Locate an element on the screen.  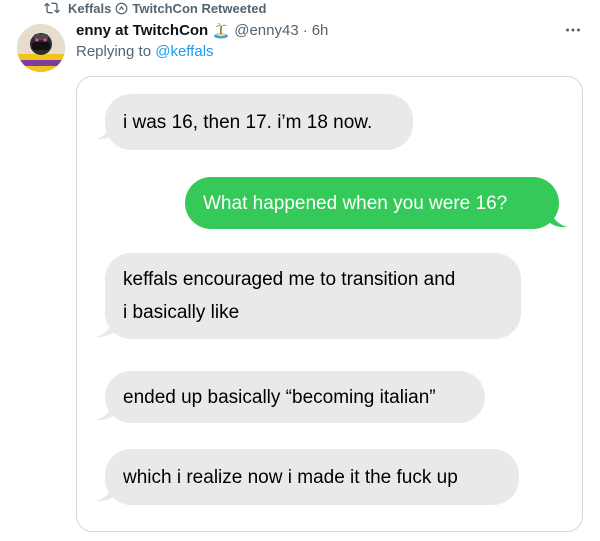
more-options-icon is located at coordinates (573, 30).